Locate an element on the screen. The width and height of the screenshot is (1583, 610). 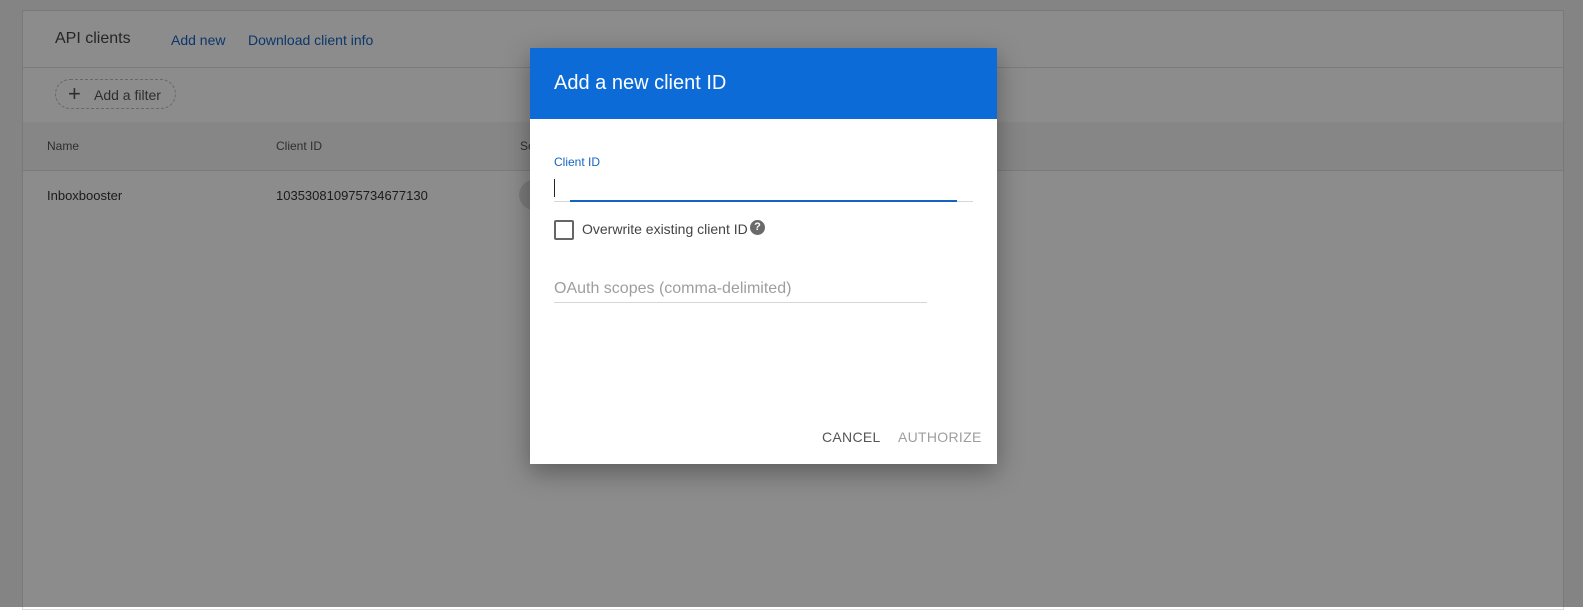
dialog-title: Add a new client ID is located at coordinates (640, 83).